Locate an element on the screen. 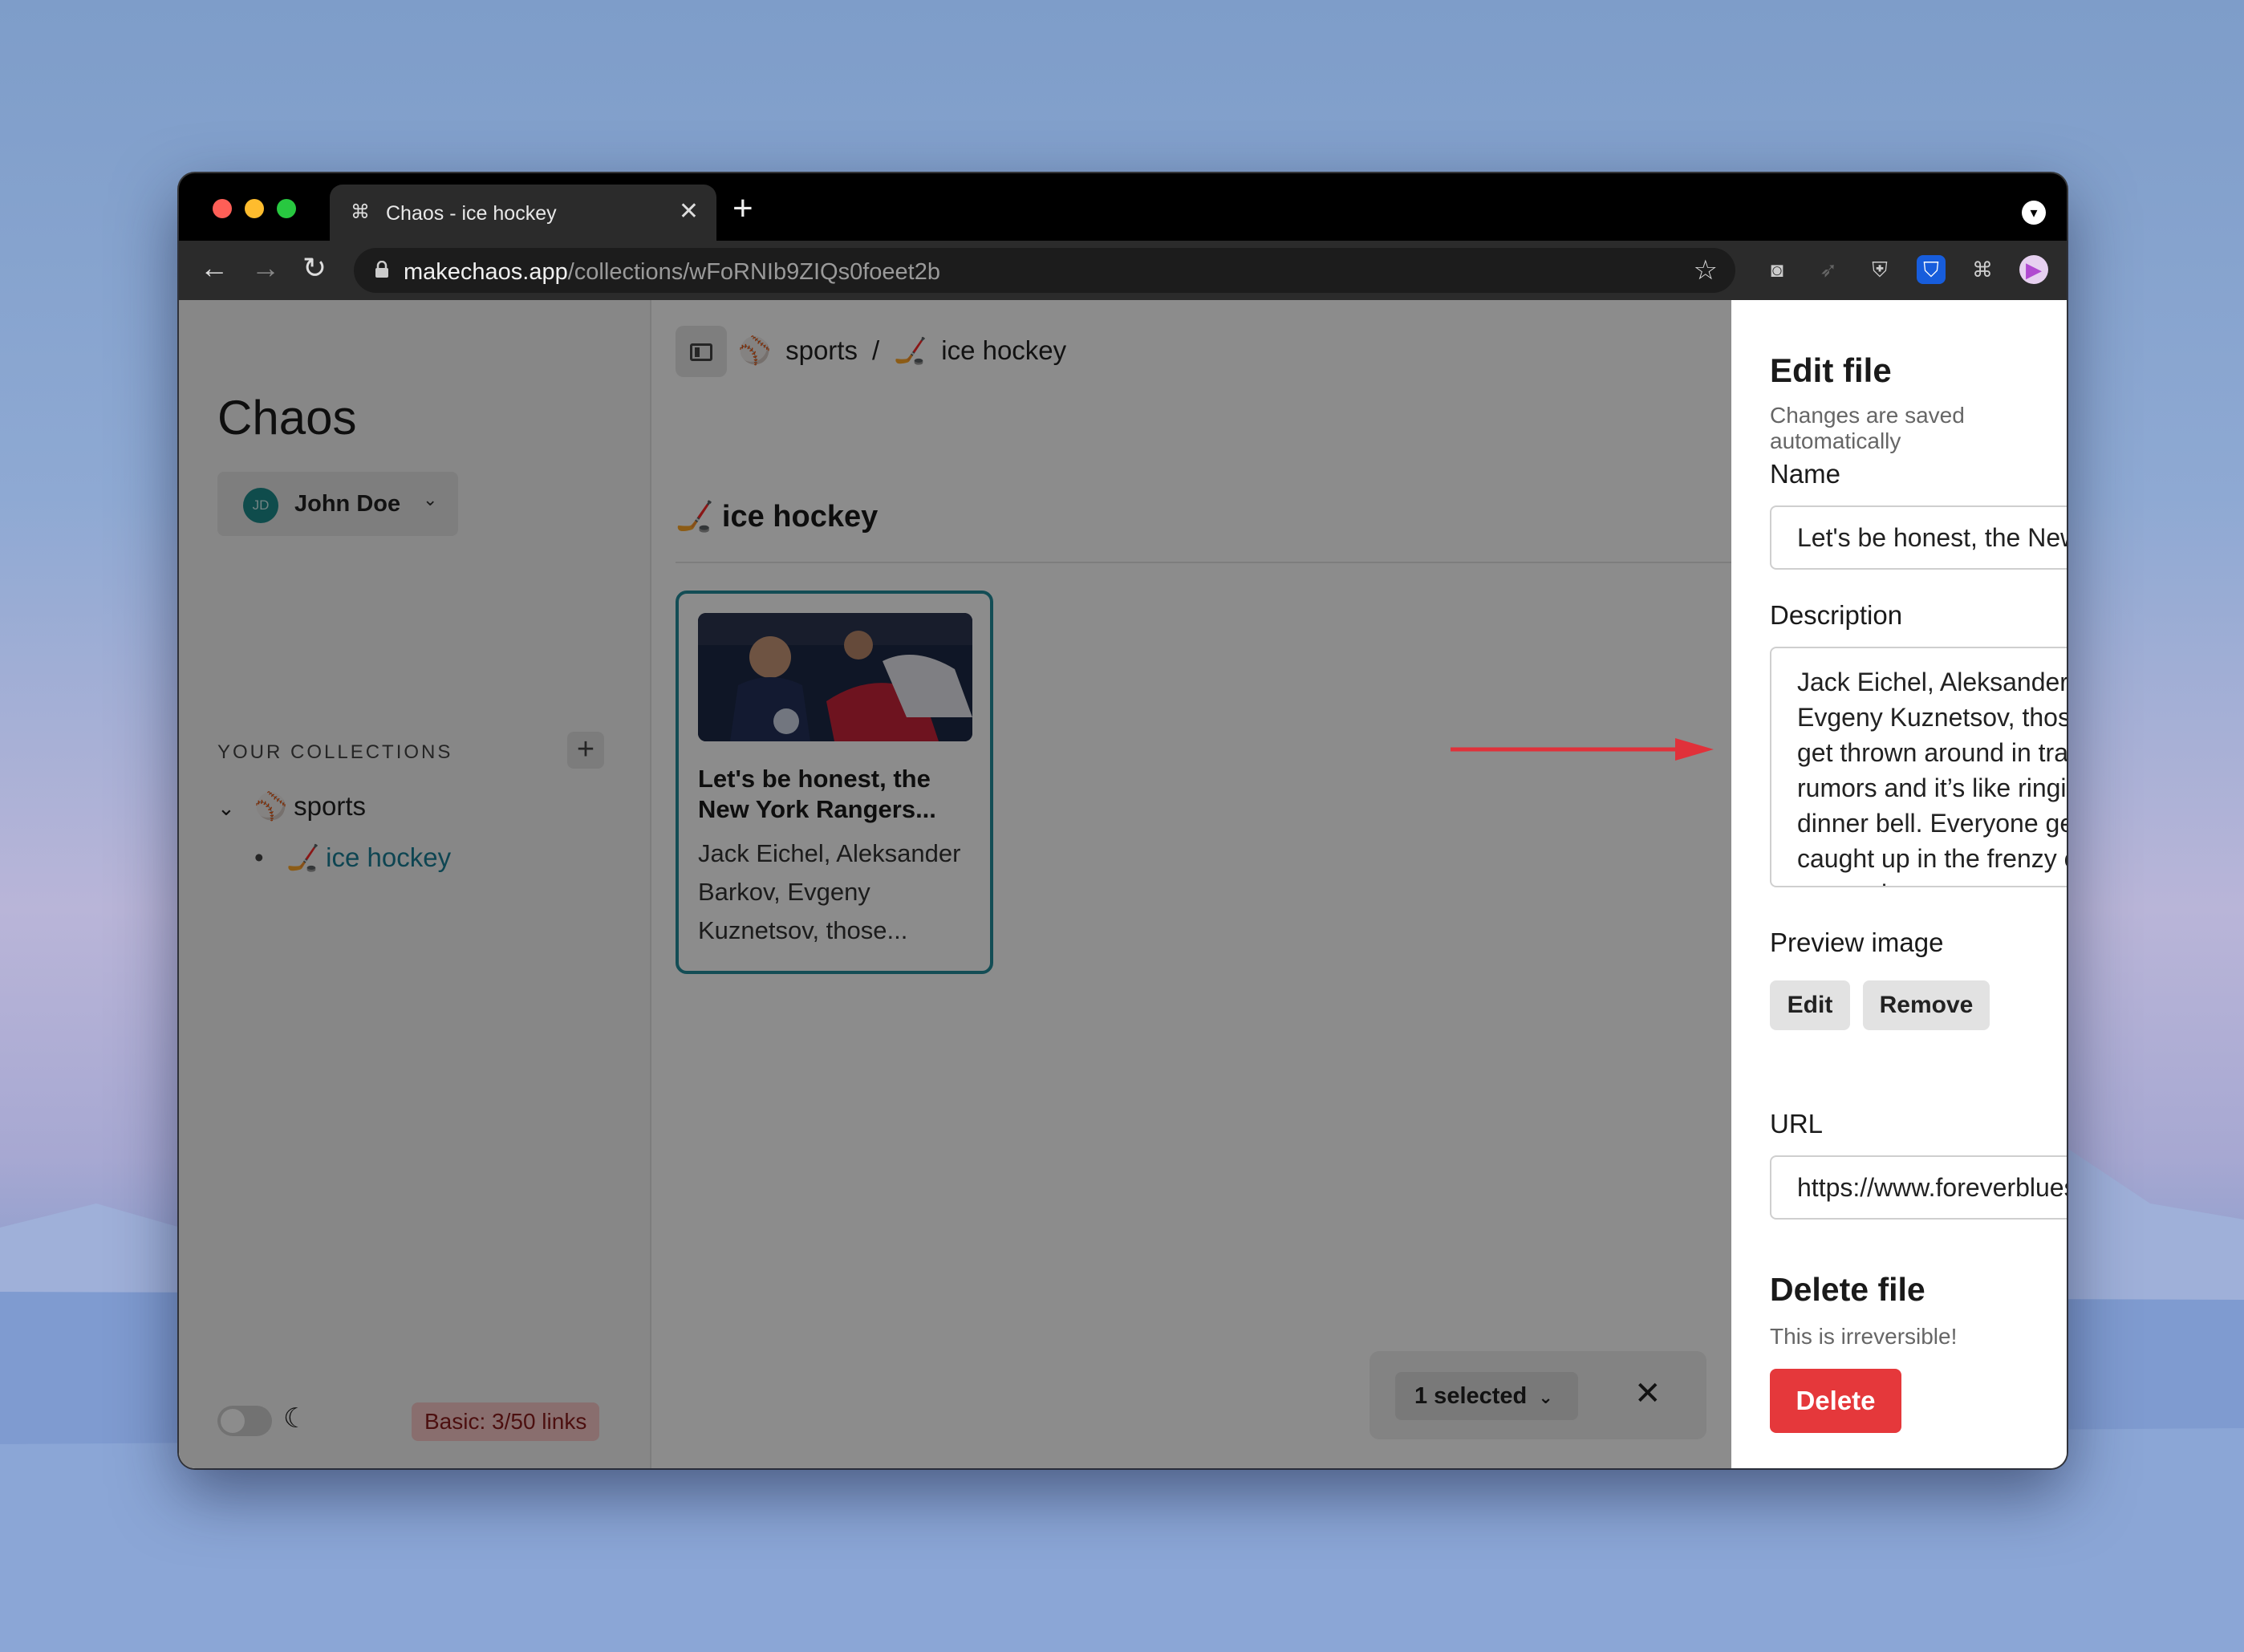  url-field: https://www.foreverblues is located at coordinates (1918, 1187).